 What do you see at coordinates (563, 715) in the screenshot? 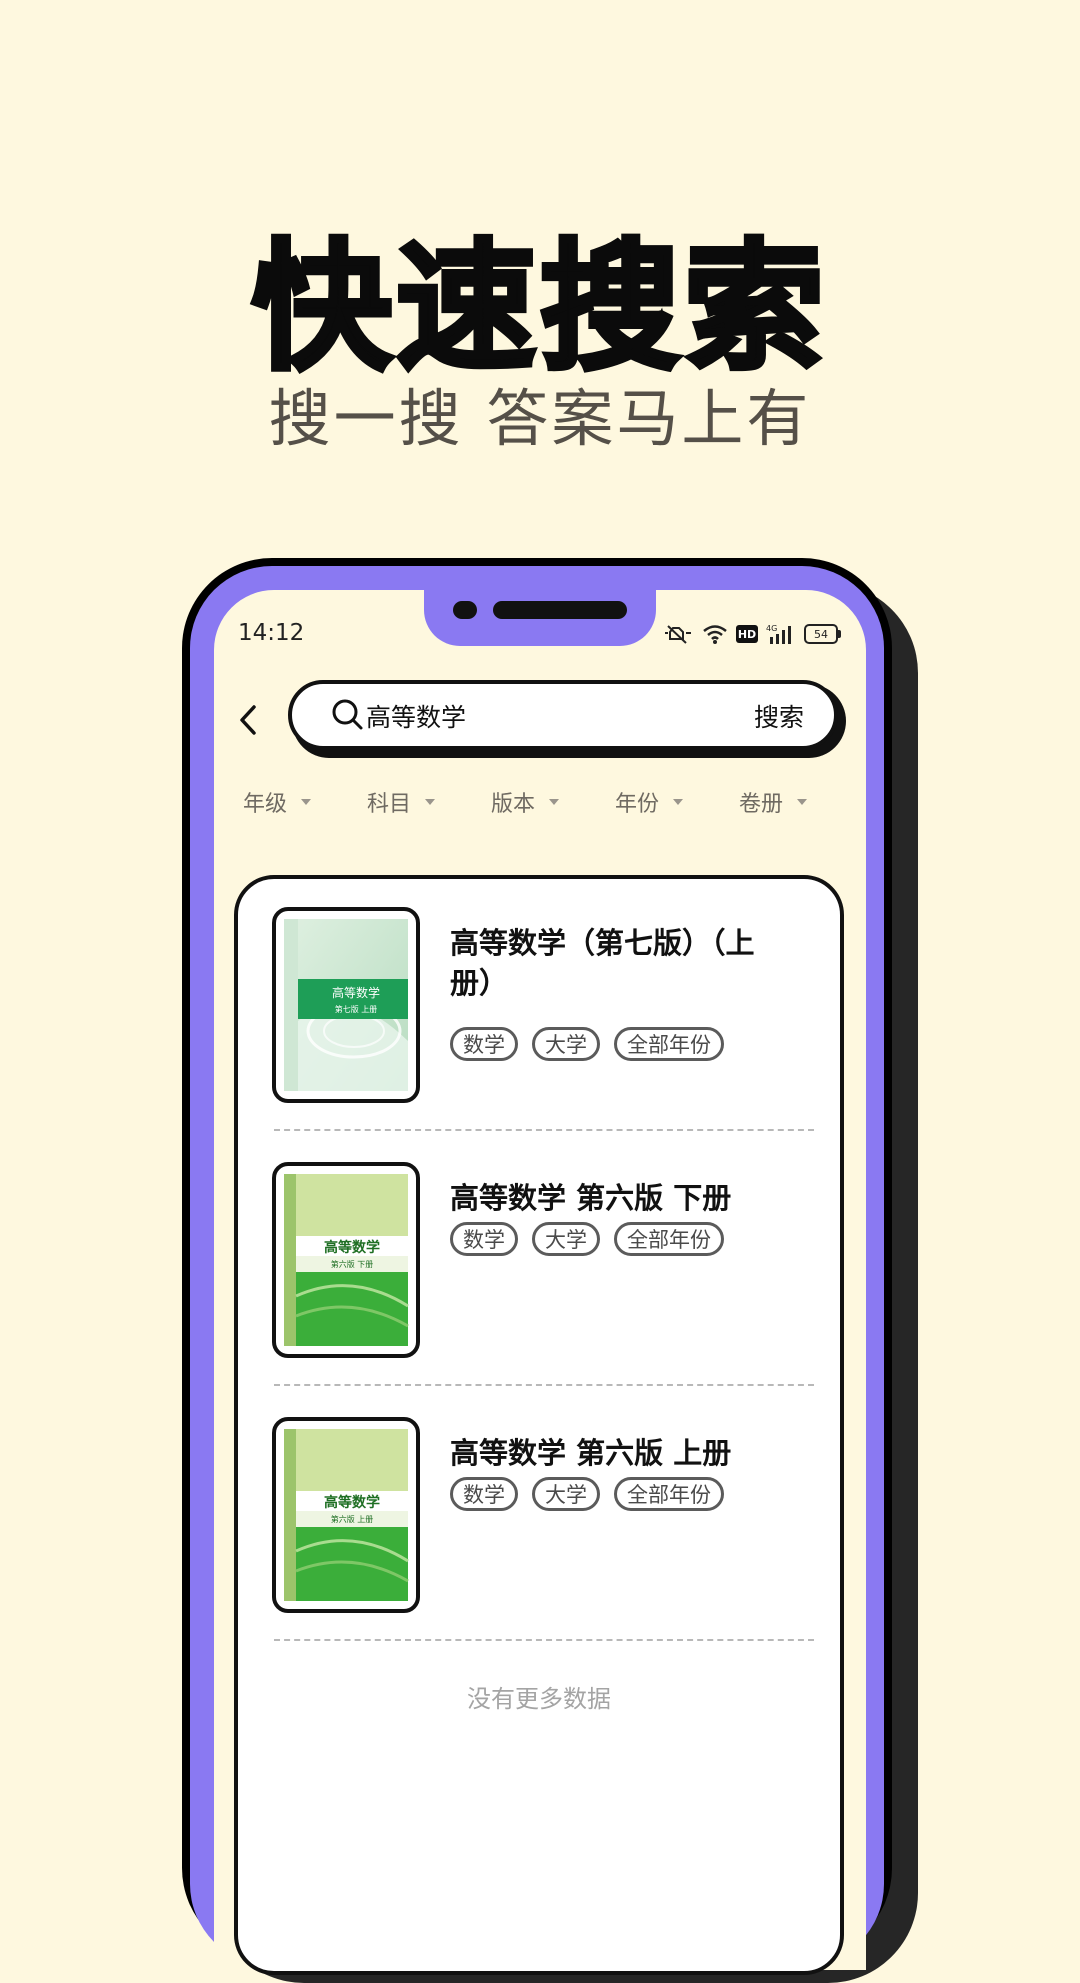
I see `search-input: 高等数学 搜索` at bounding box center [563, 715].